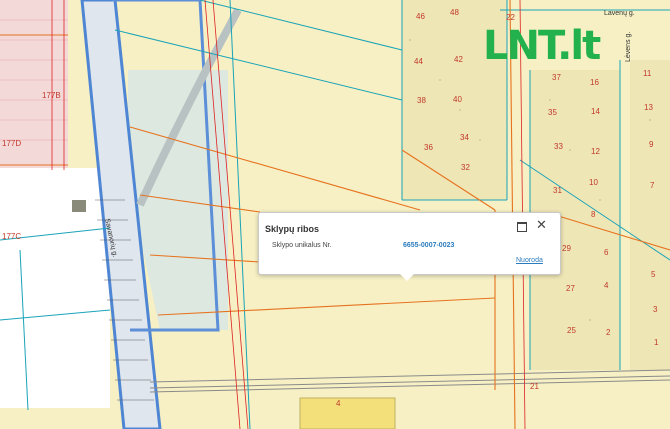 This screenshot has width=670, height=429. Describe the element at coordinates (593, 182) in the screenshot. I see `plot-number: 10` at that location.